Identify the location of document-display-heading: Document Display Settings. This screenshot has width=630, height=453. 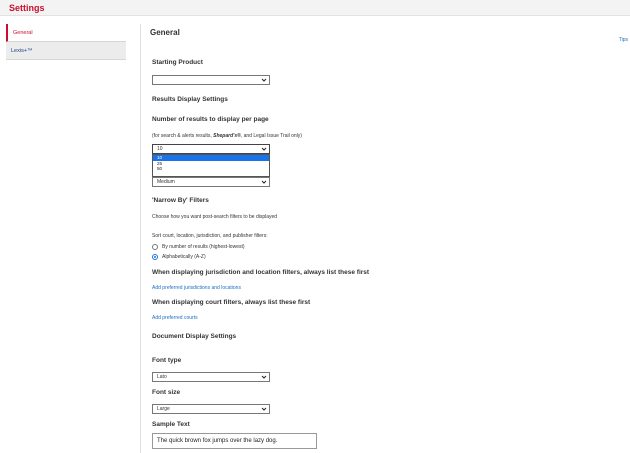
(194, 336).